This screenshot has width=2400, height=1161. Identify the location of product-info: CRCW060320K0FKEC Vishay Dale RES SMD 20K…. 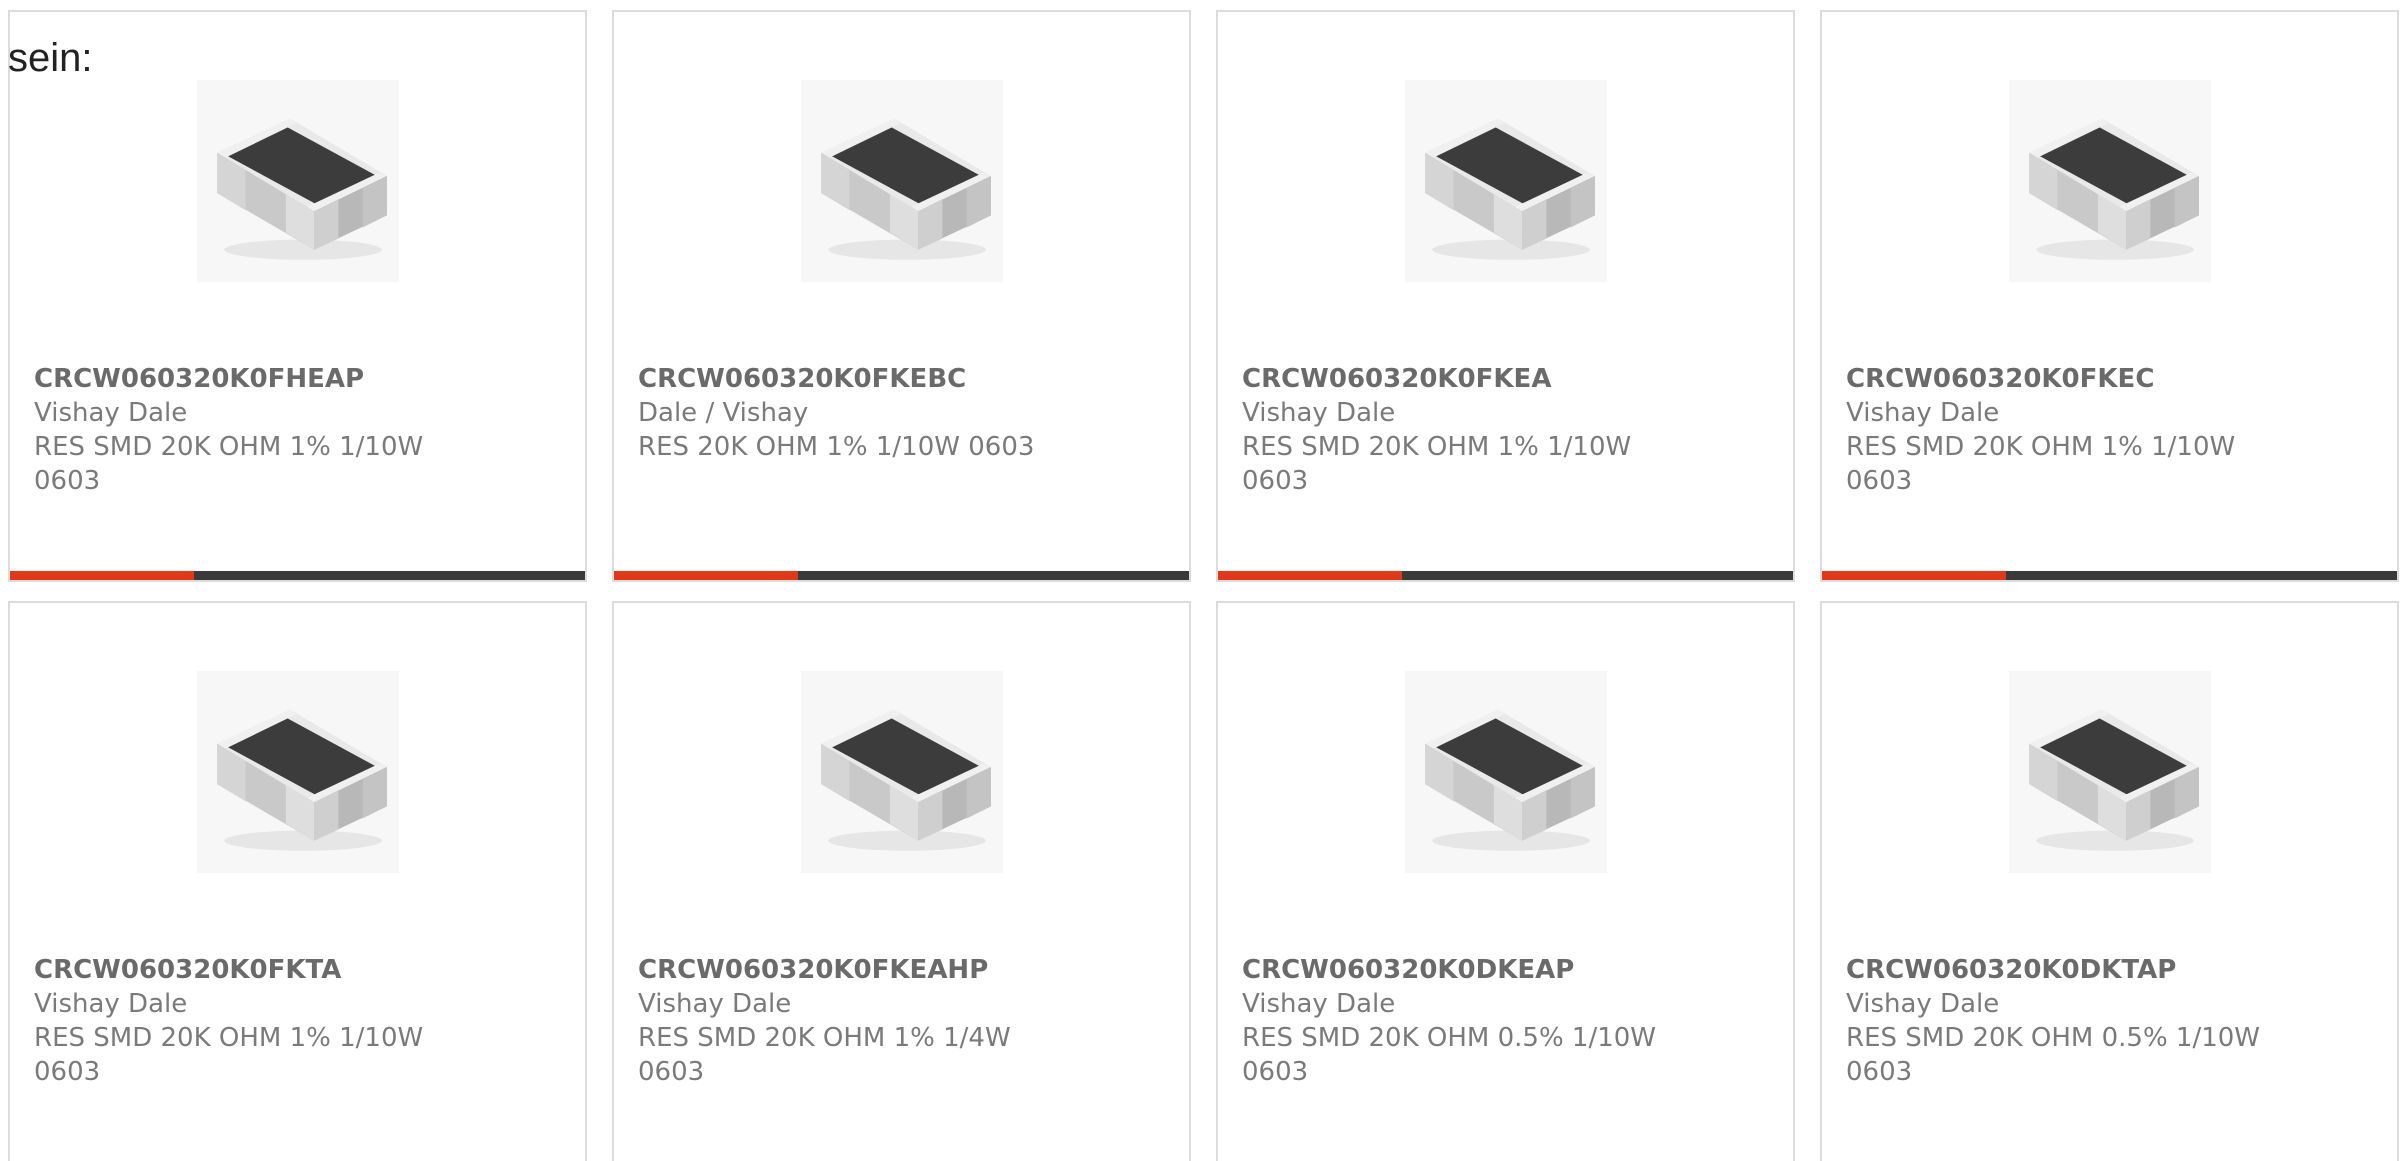
(2056, 430).